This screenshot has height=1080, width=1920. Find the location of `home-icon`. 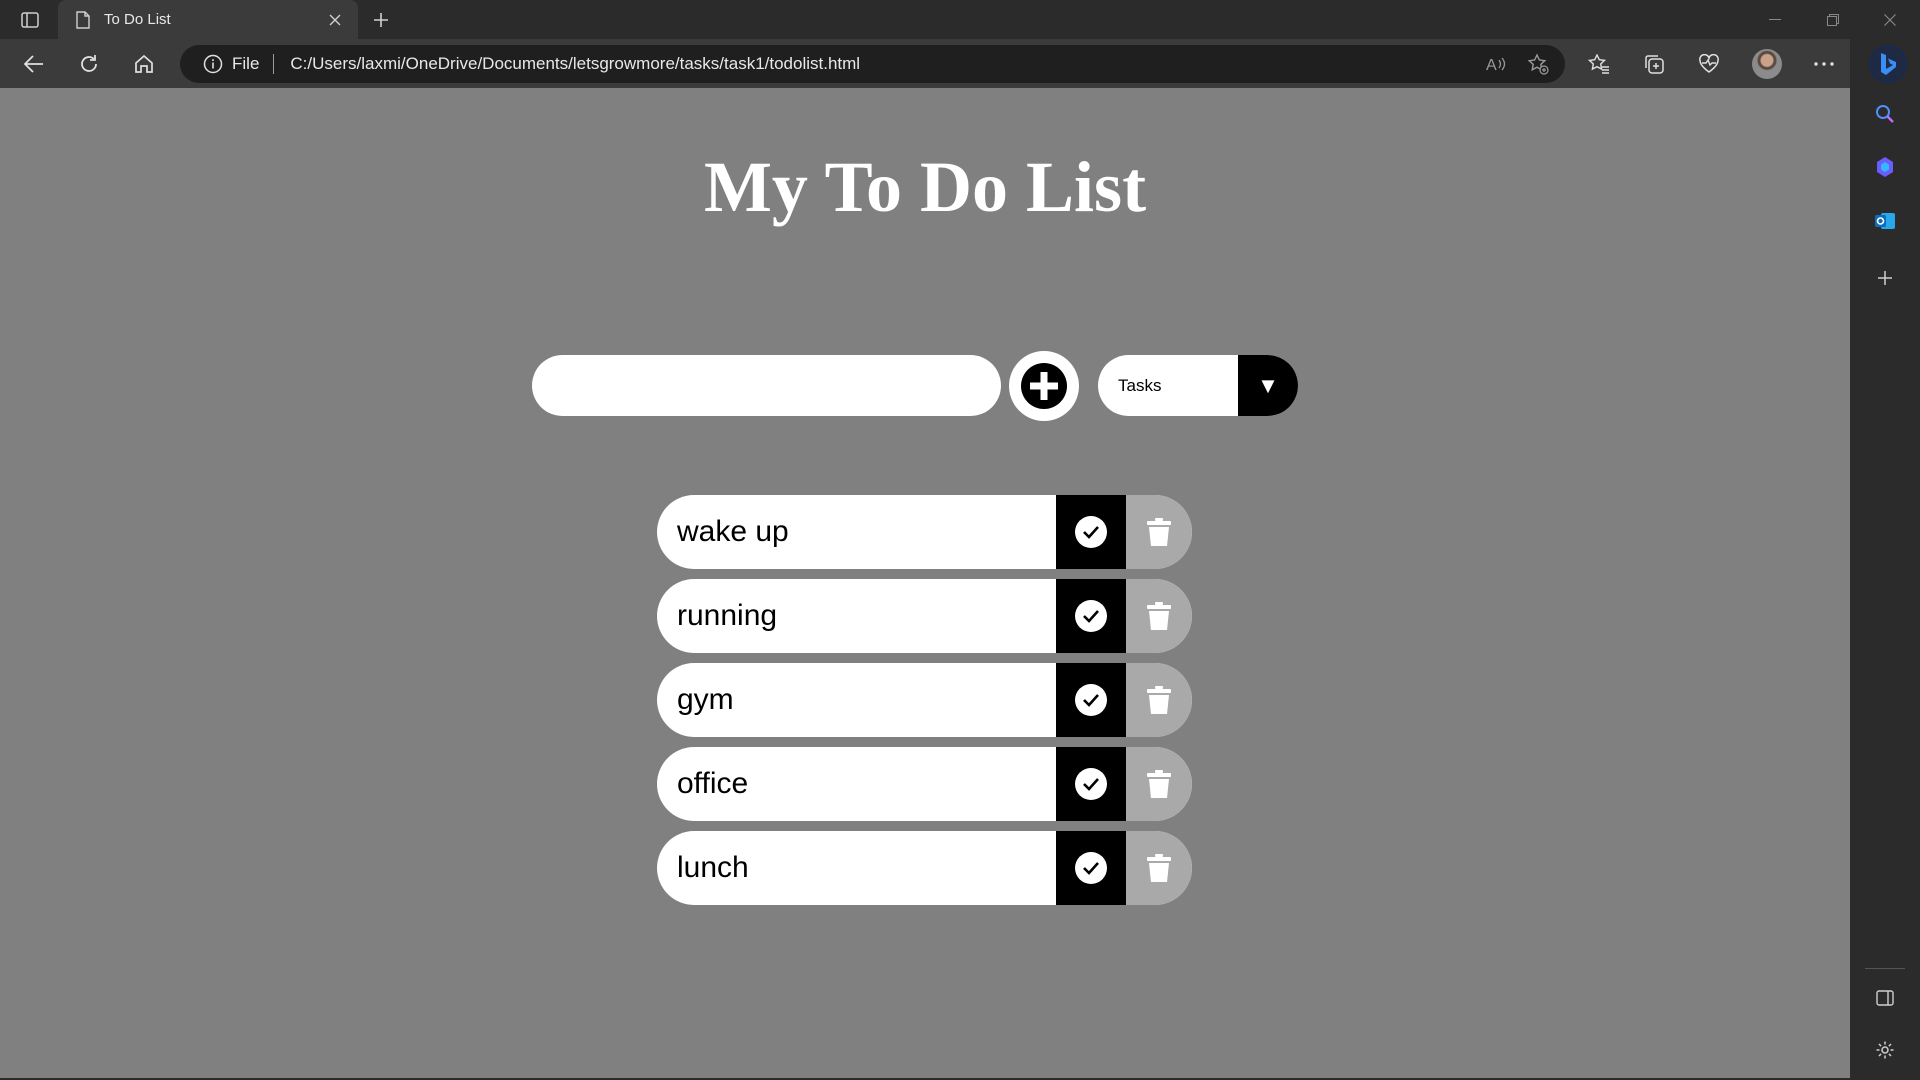

home-icon is located at coordinates (144, 64).